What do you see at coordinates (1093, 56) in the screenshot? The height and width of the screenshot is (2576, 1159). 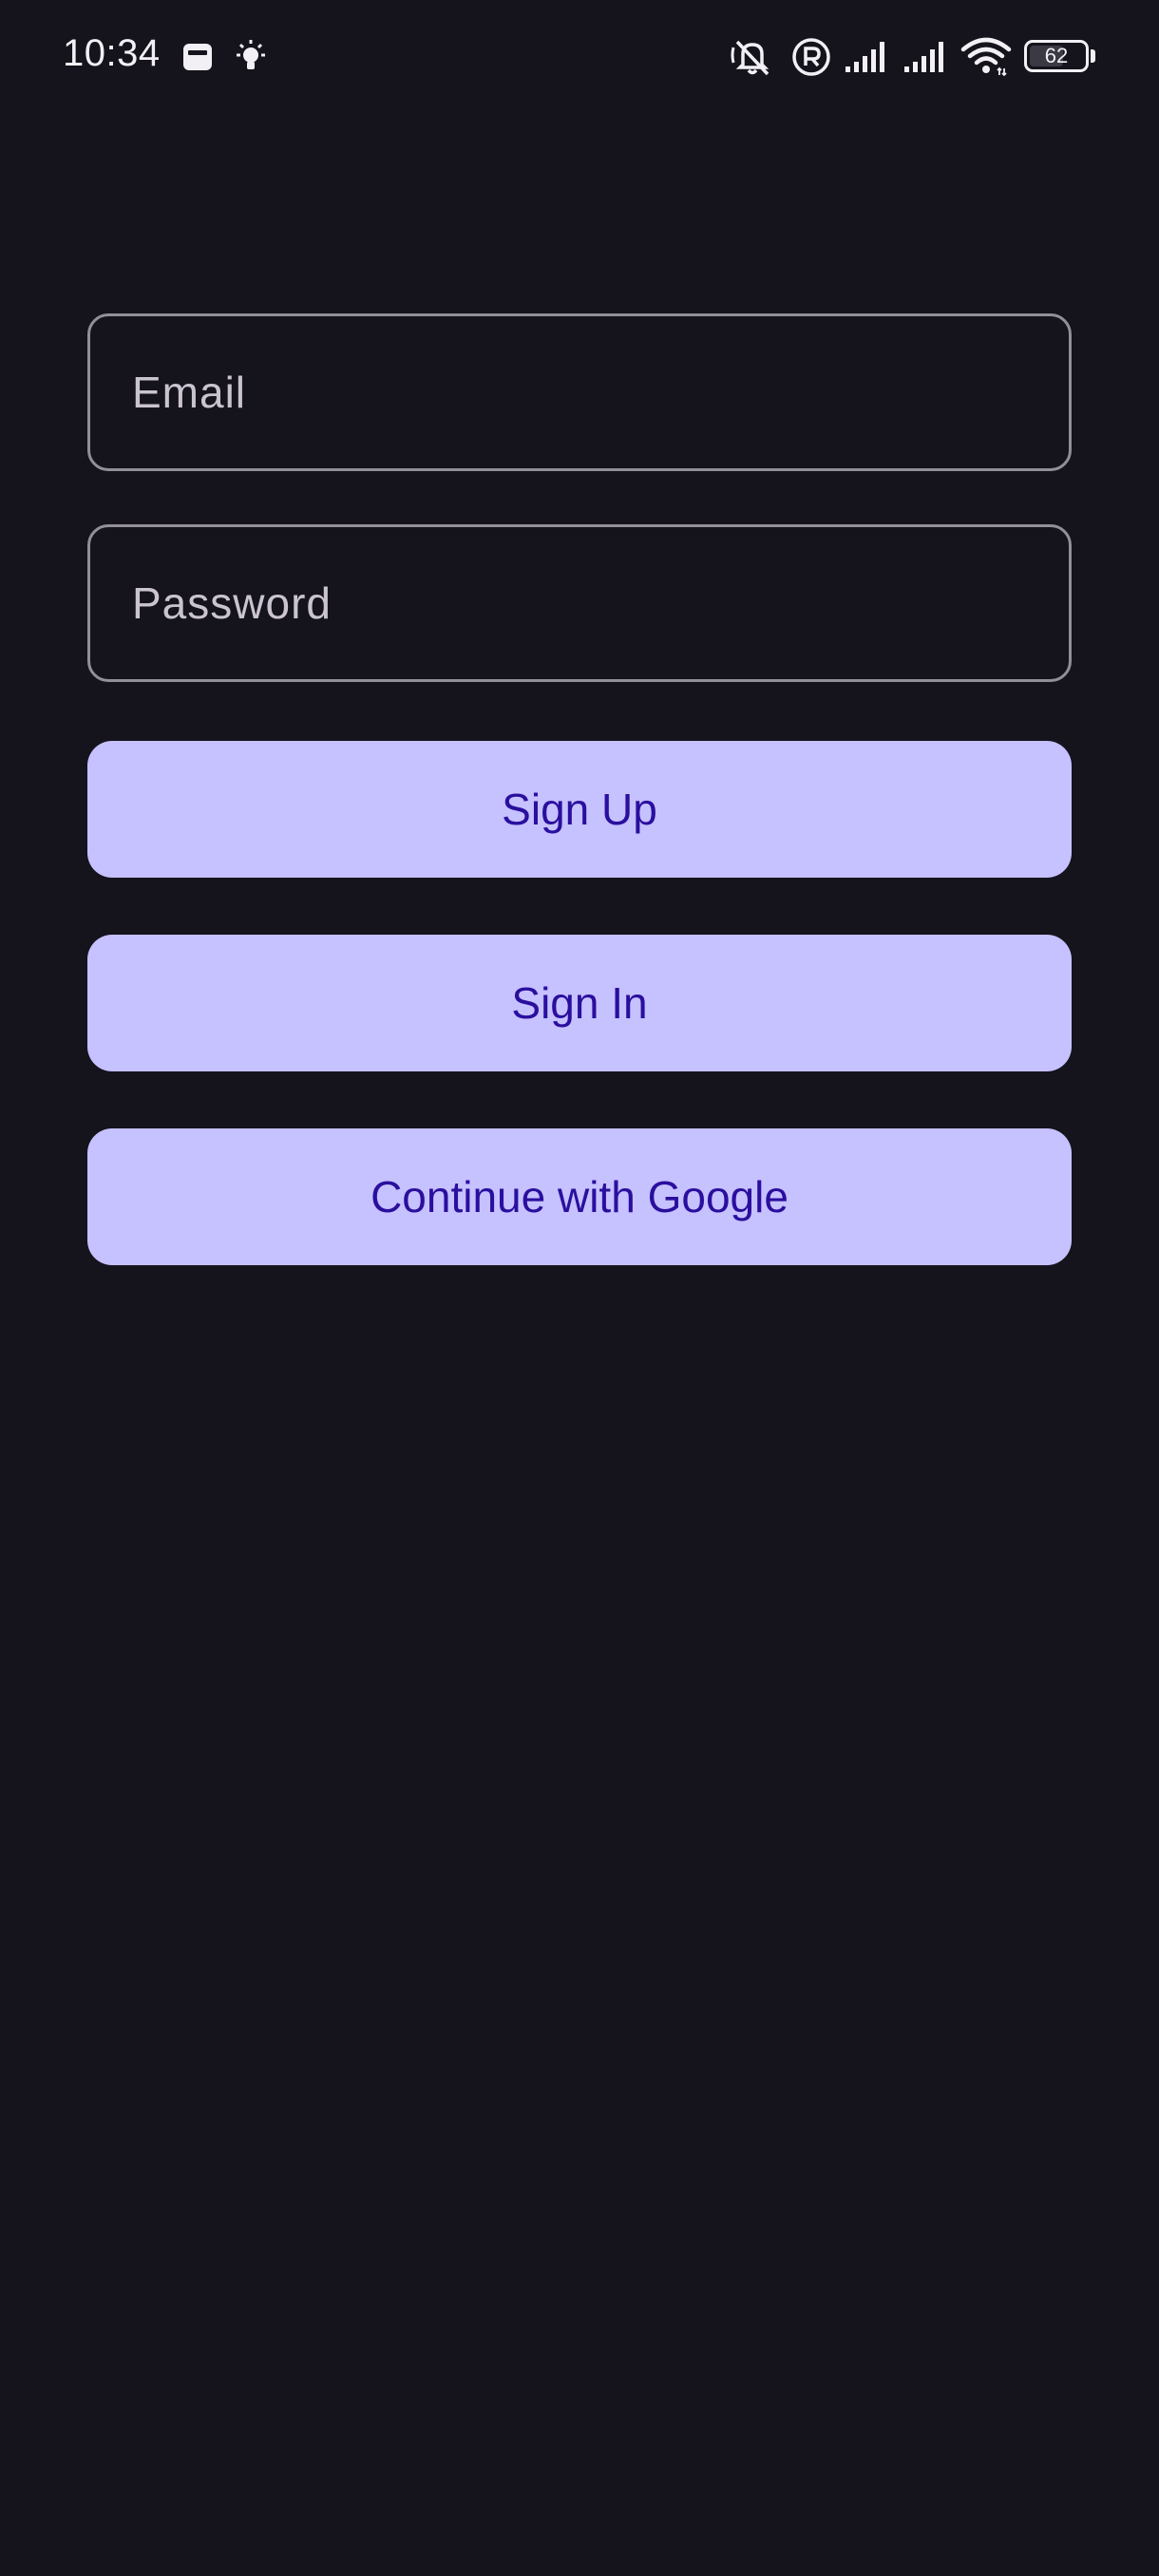 I see `battery-tip` at bounding box center [1093, 56].